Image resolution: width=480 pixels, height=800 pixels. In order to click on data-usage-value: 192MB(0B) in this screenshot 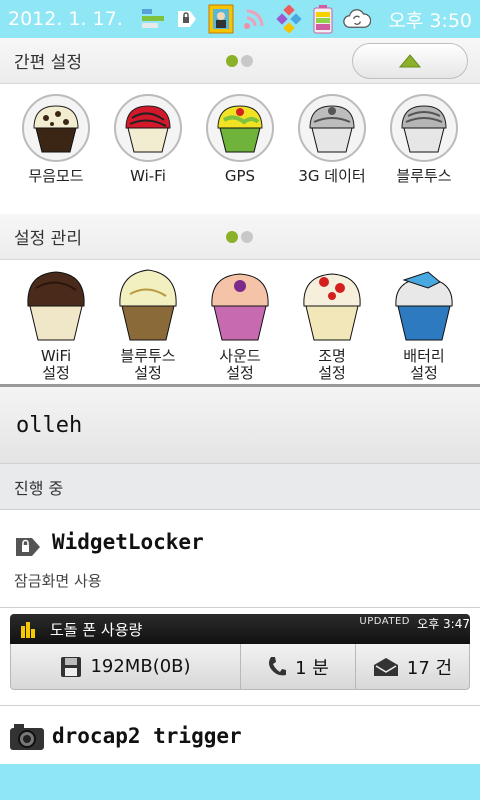, I will do `click(140, 666)`.